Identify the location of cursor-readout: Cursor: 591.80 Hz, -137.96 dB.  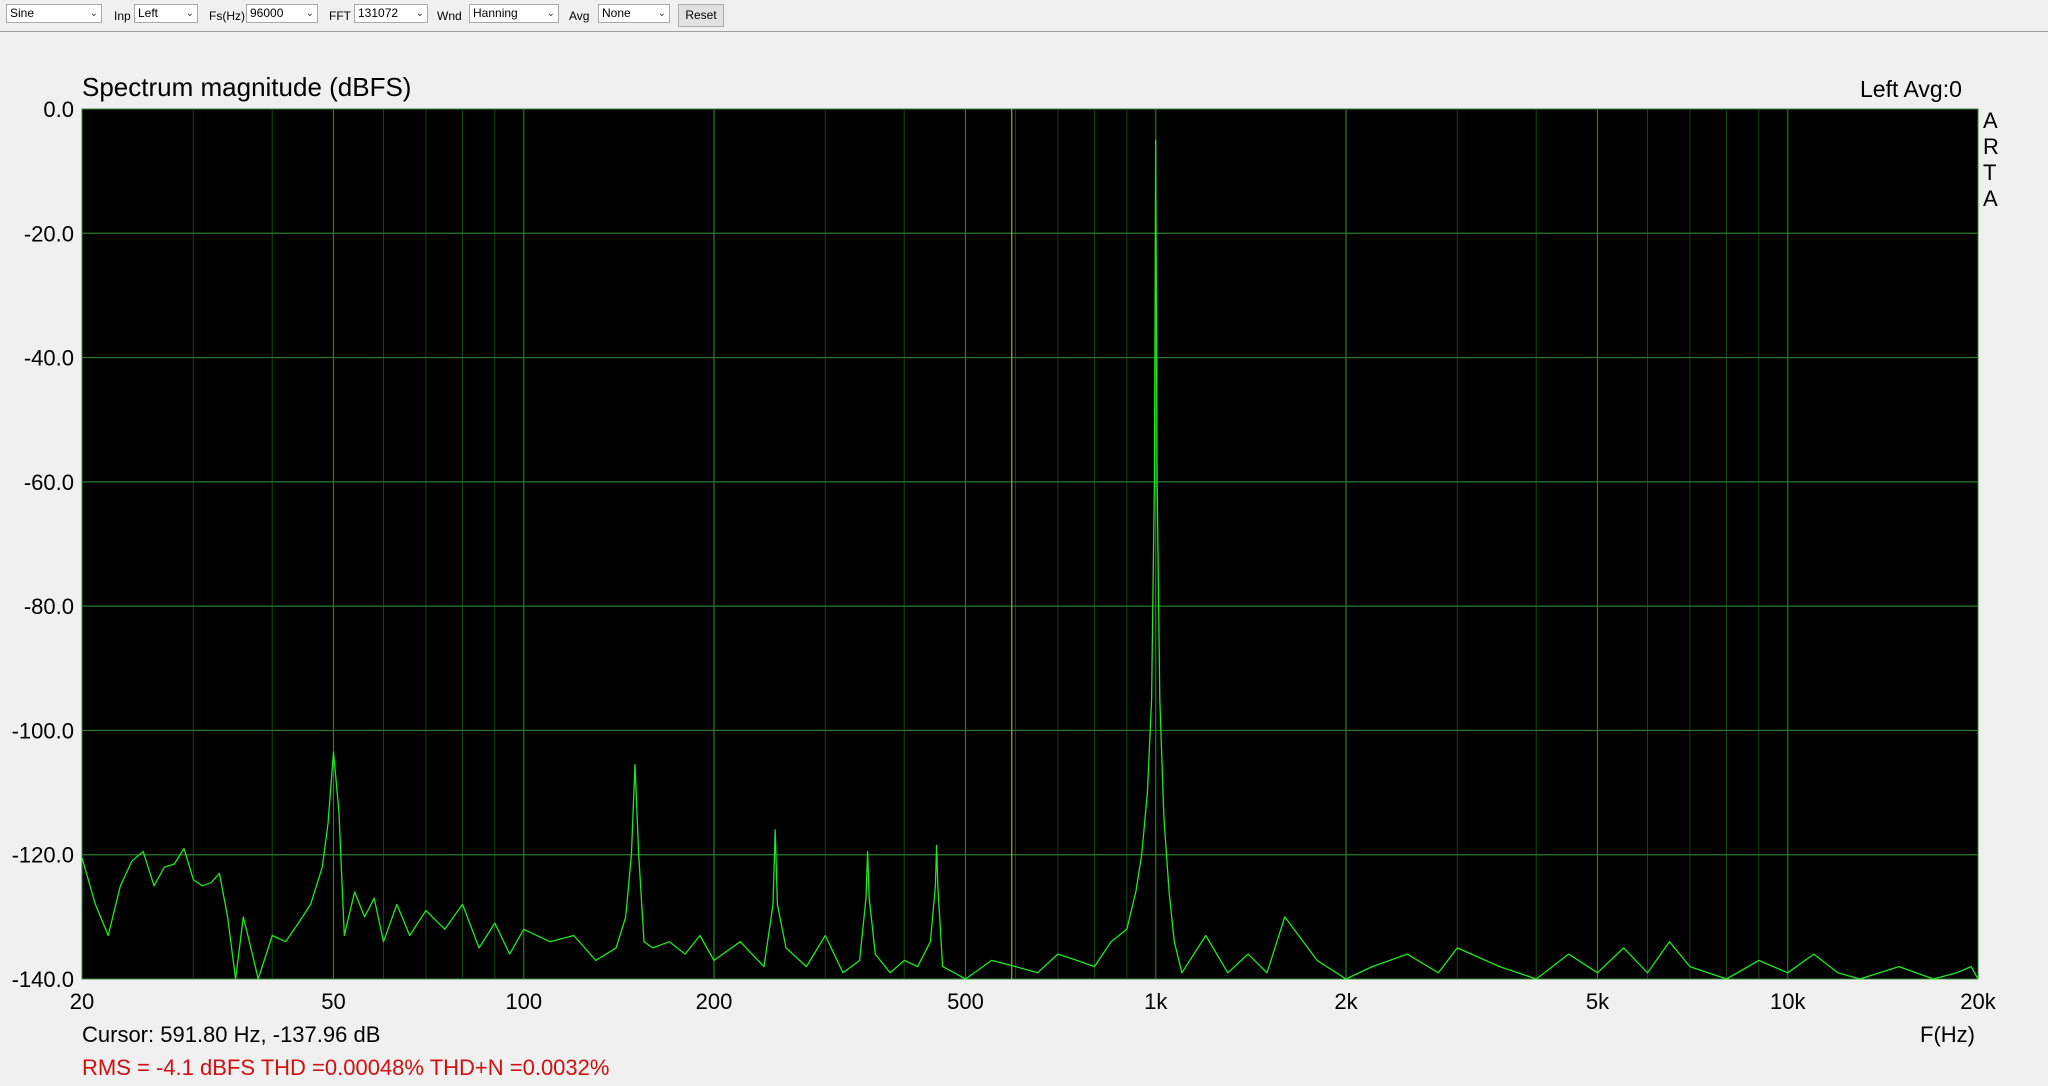
(231, 1034).